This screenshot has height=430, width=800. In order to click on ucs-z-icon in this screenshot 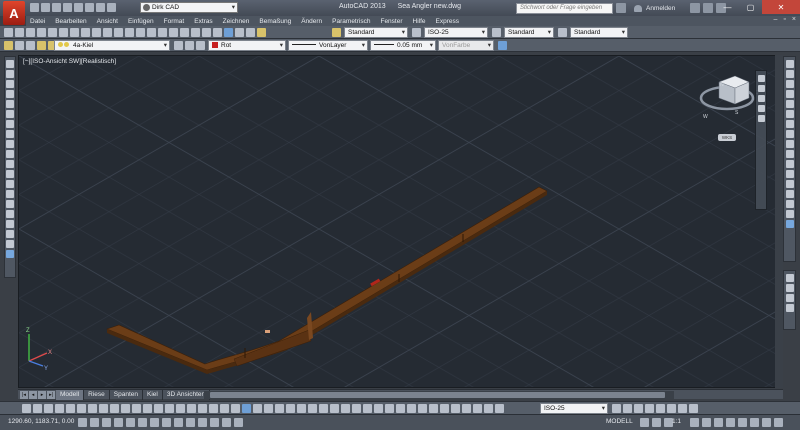, I will do `click(499, 408)`.